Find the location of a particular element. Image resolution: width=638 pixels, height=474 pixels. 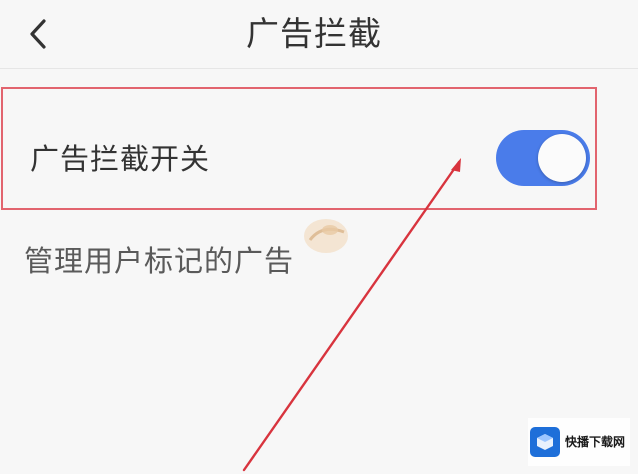

watermark: 快播下载网 is located at coordinates (579, 442).